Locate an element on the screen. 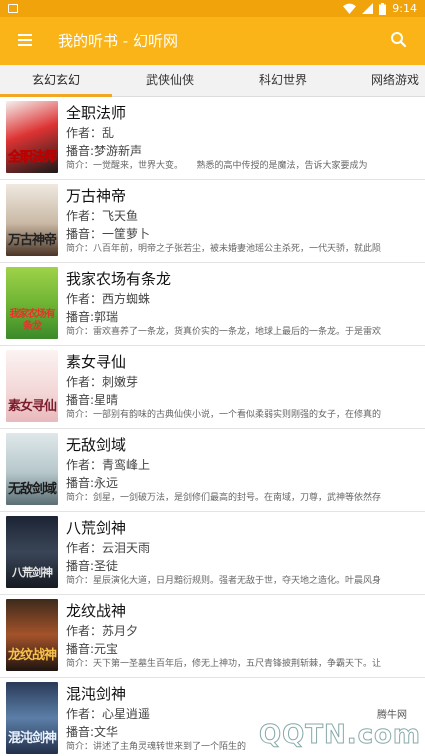 The height and width of the screenshot is (756, 425). book-cover: 素女寻仙 is located at coordinates (32, 386).